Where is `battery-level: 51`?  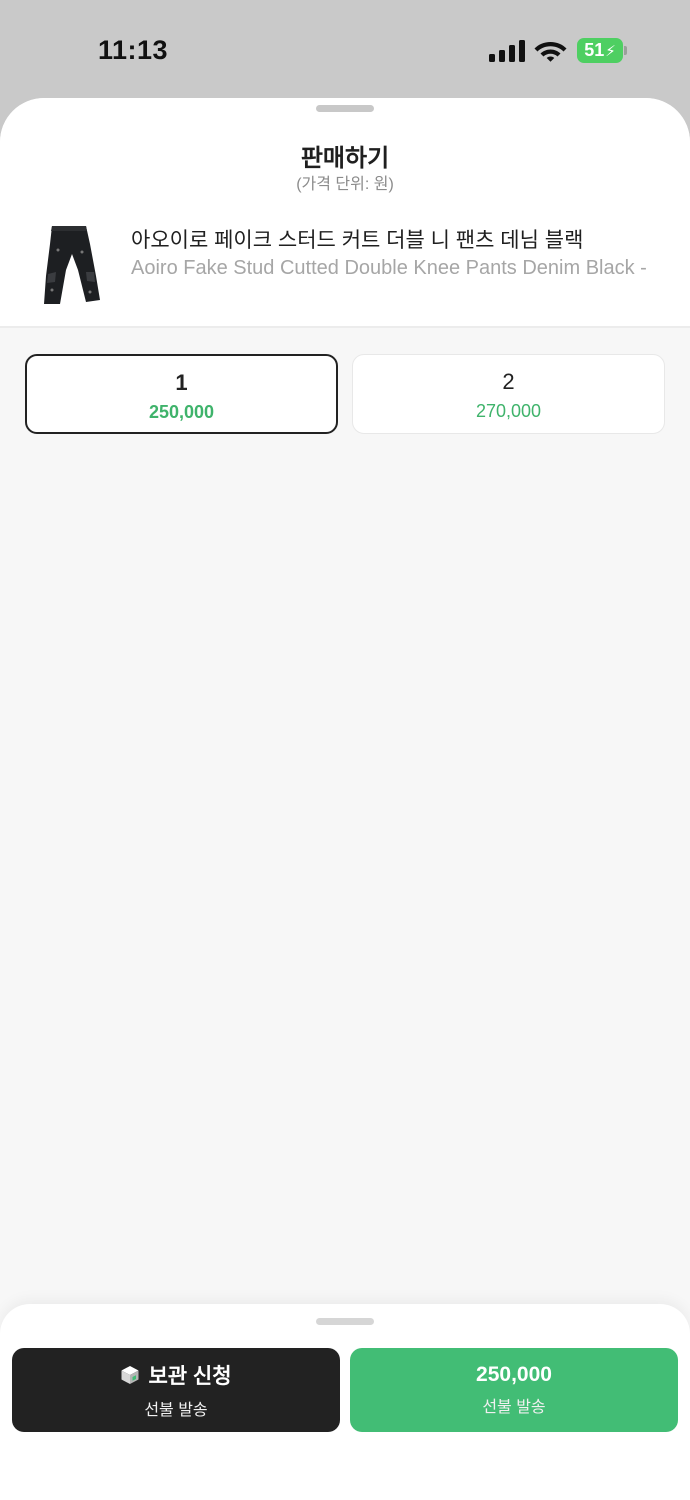
battery-level: 51 is located at coordinates (594, 50).